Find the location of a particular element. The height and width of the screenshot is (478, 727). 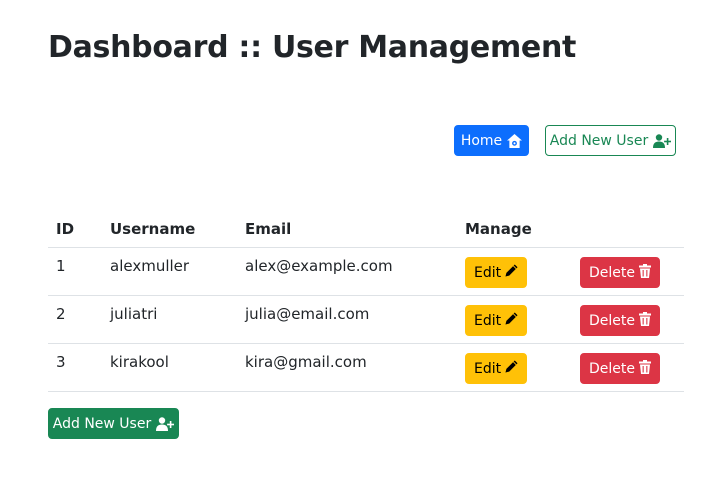

home-button: Home is located at coordinates (491, 140).